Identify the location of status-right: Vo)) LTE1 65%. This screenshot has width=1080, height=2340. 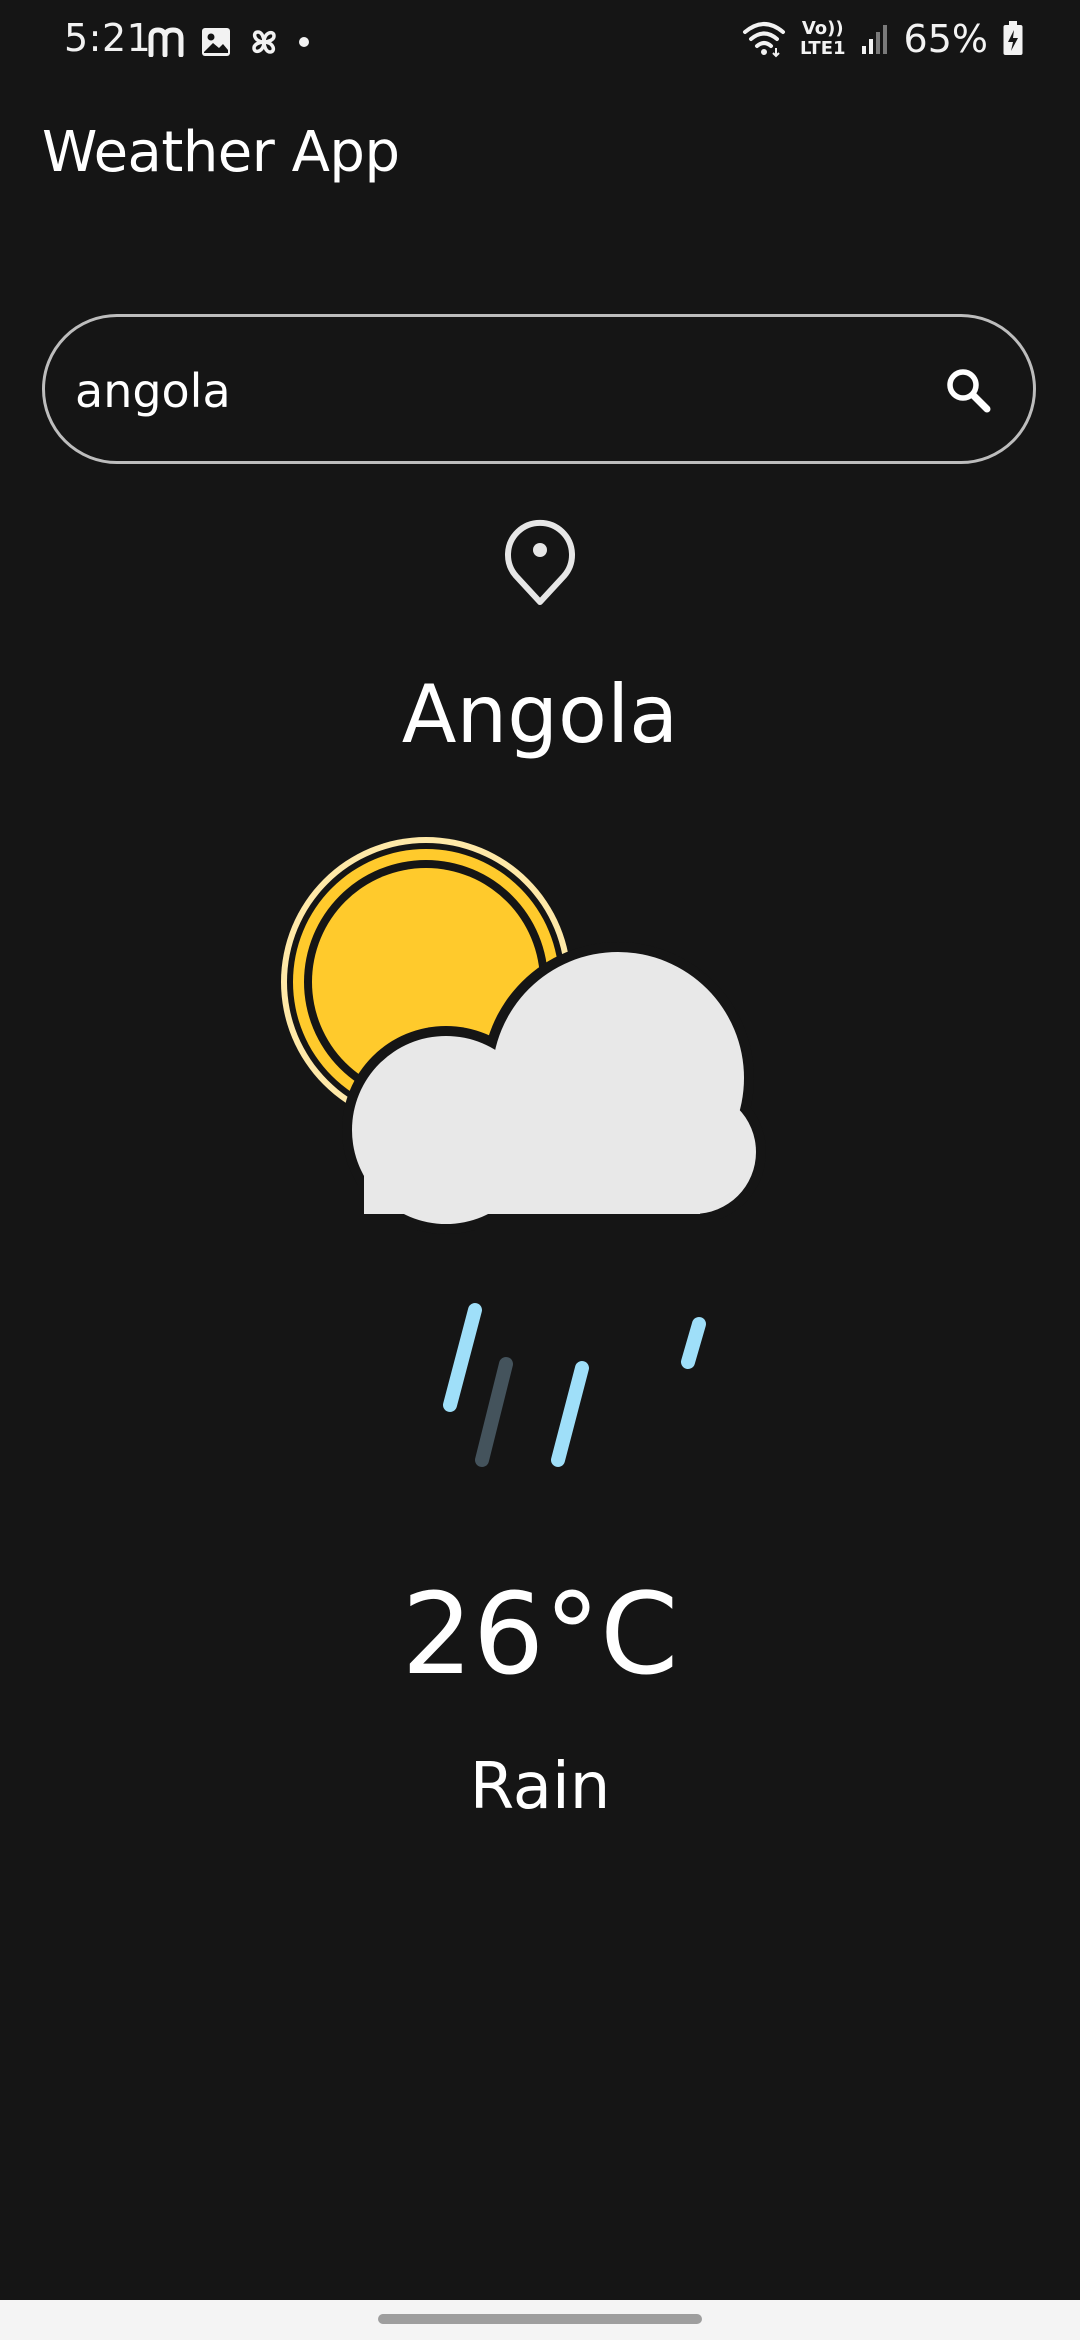
(883, 39).